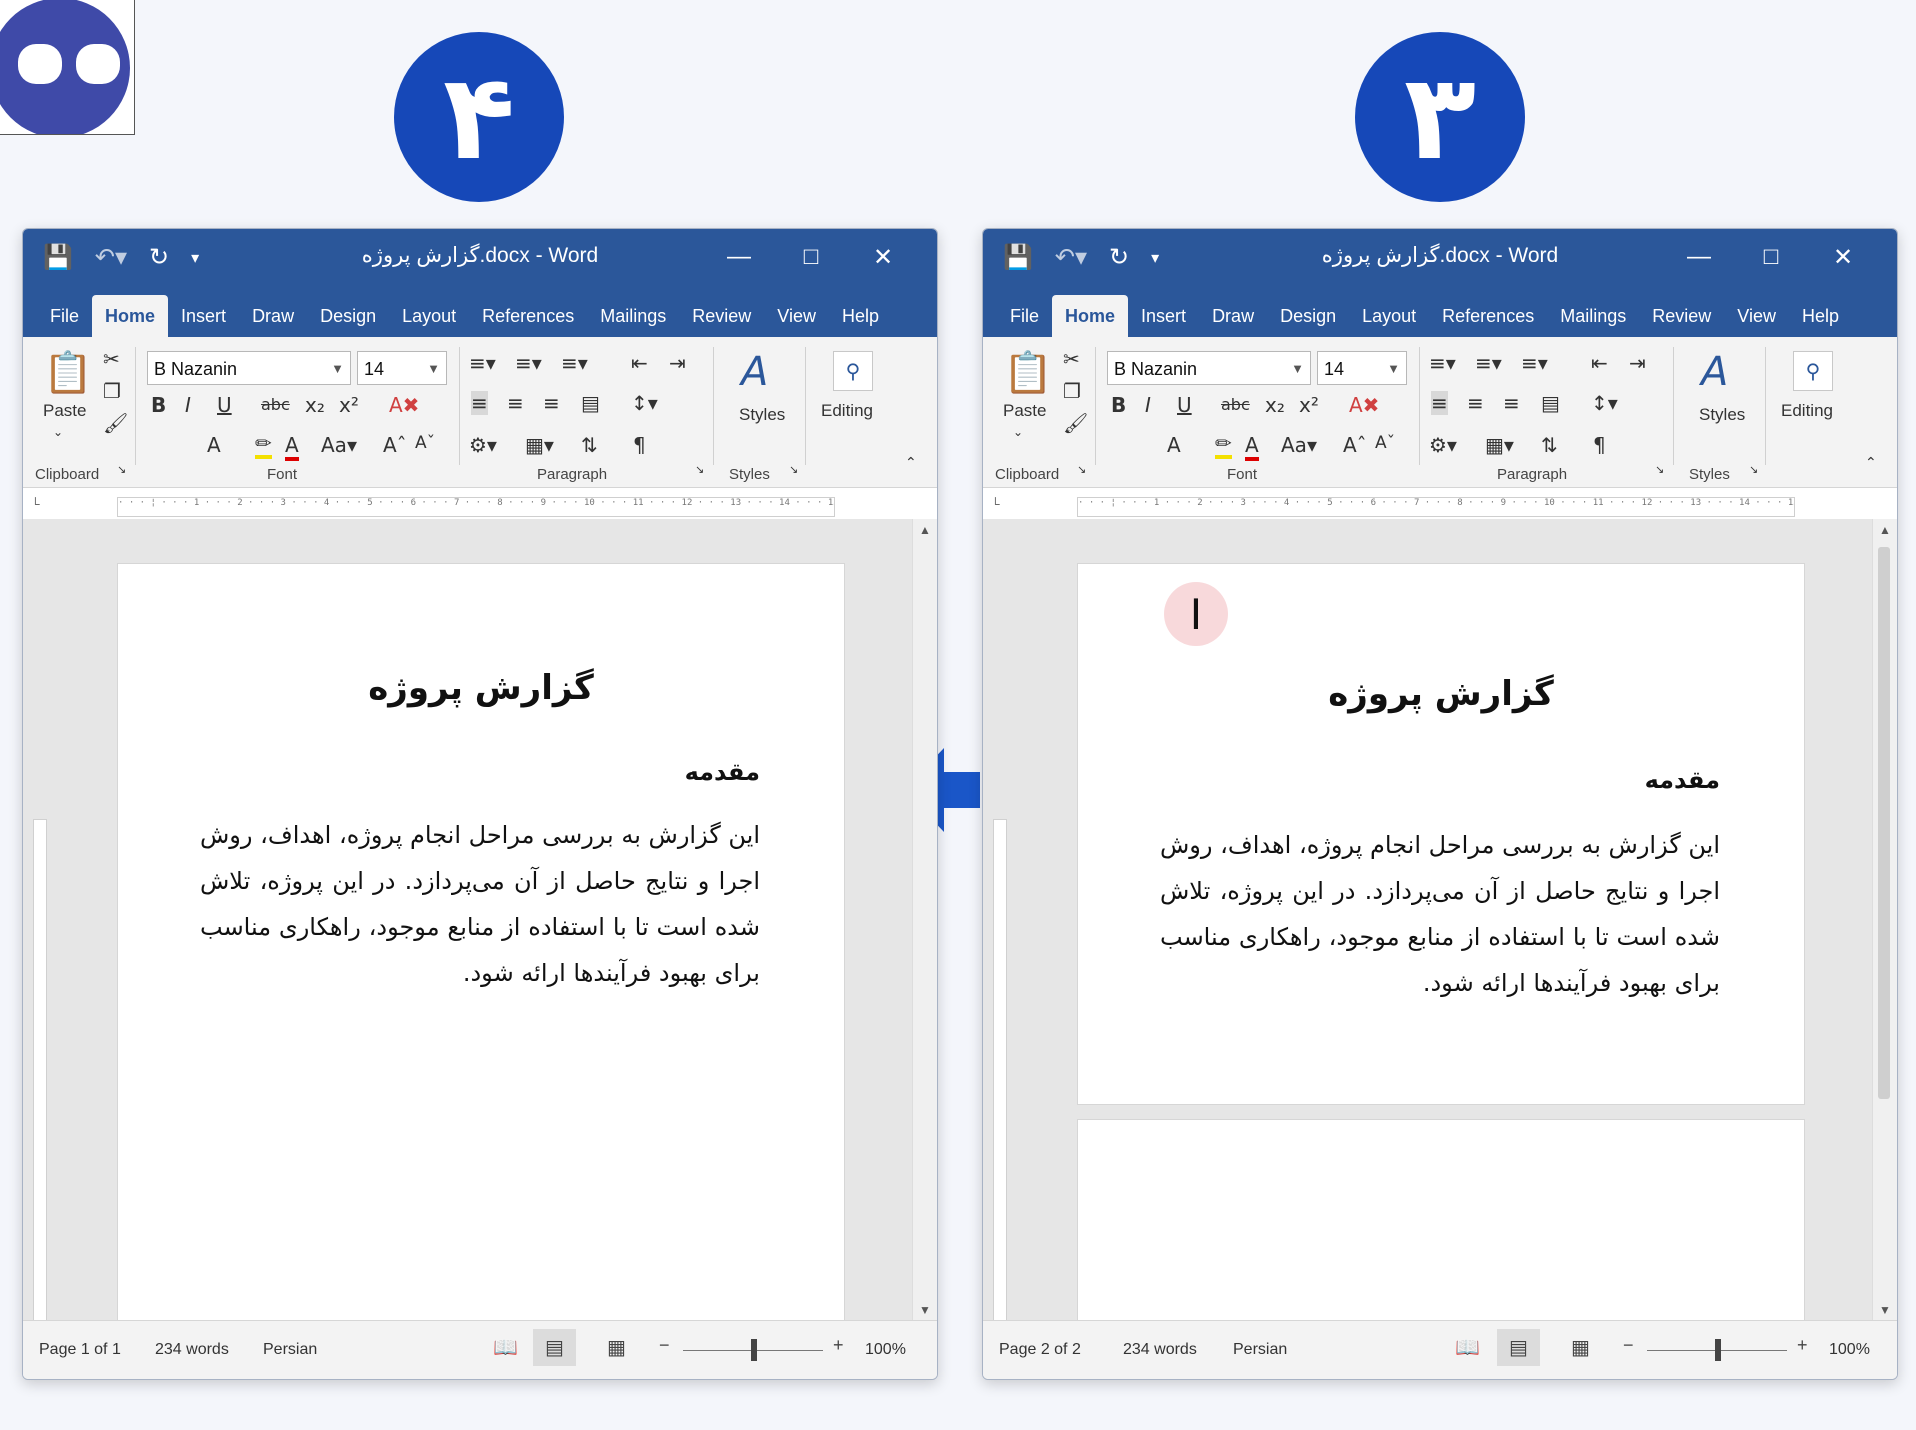 This screenshot has height=1430, width=1916. What do you see at coordinates (853, 371) in the screenshot?
I see `find-icon: ⚲` at bounding box center [853, 371].